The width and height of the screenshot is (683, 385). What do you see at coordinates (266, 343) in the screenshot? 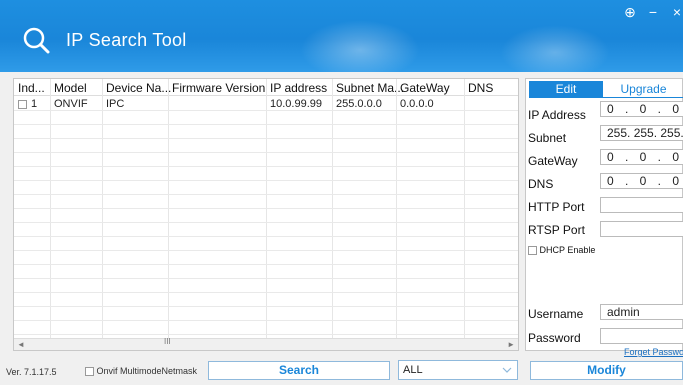
I see `horizontal-scrollbar: ◄ III ►` at bounding box center [266, 343].